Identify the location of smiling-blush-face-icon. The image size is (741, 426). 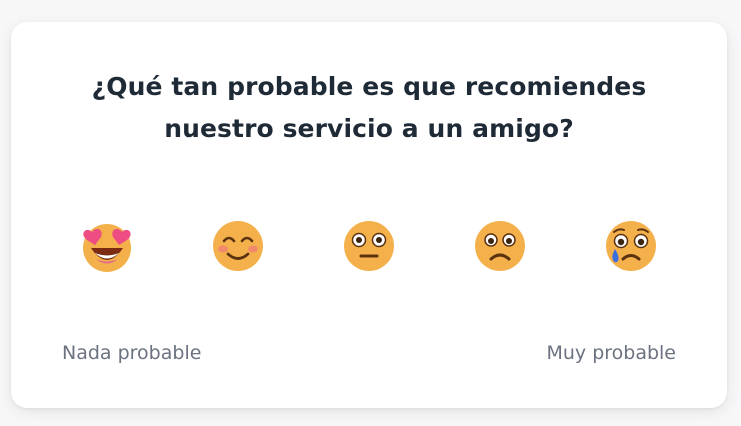
(238, 246).